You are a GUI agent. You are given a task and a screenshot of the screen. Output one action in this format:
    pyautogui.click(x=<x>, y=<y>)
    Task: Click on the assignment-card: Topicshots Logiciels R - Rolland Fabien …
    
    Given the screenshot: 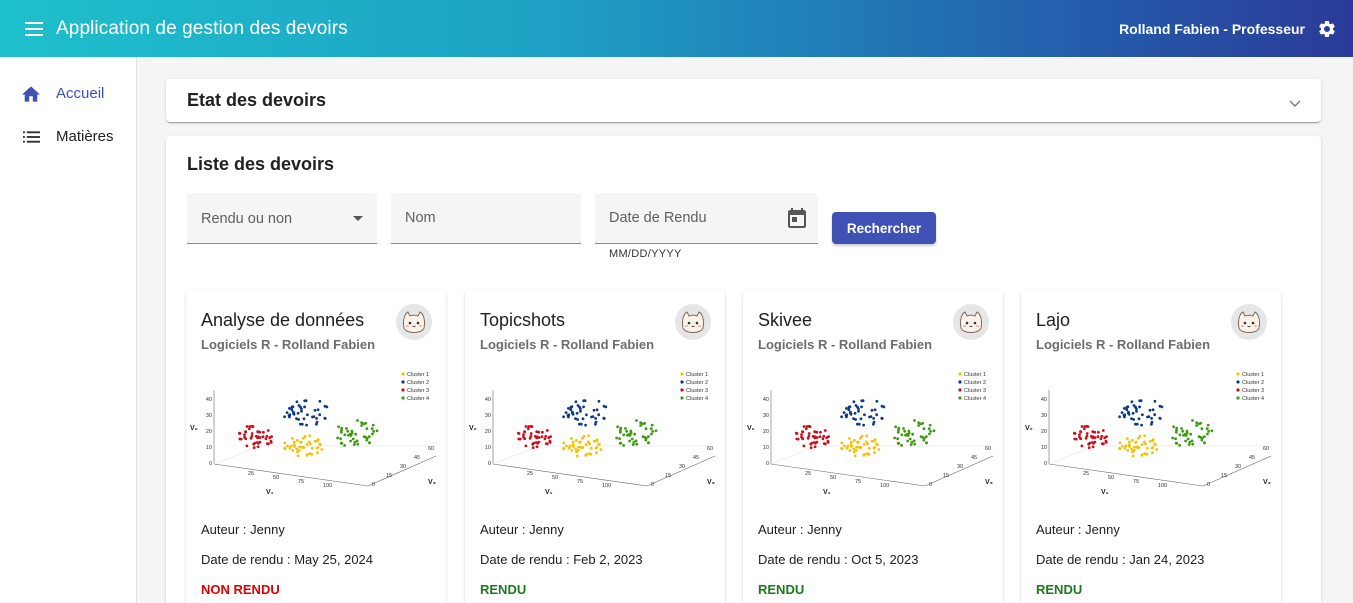 What is the action you would take?
    pyautogui.click(x=595, y=446)
    